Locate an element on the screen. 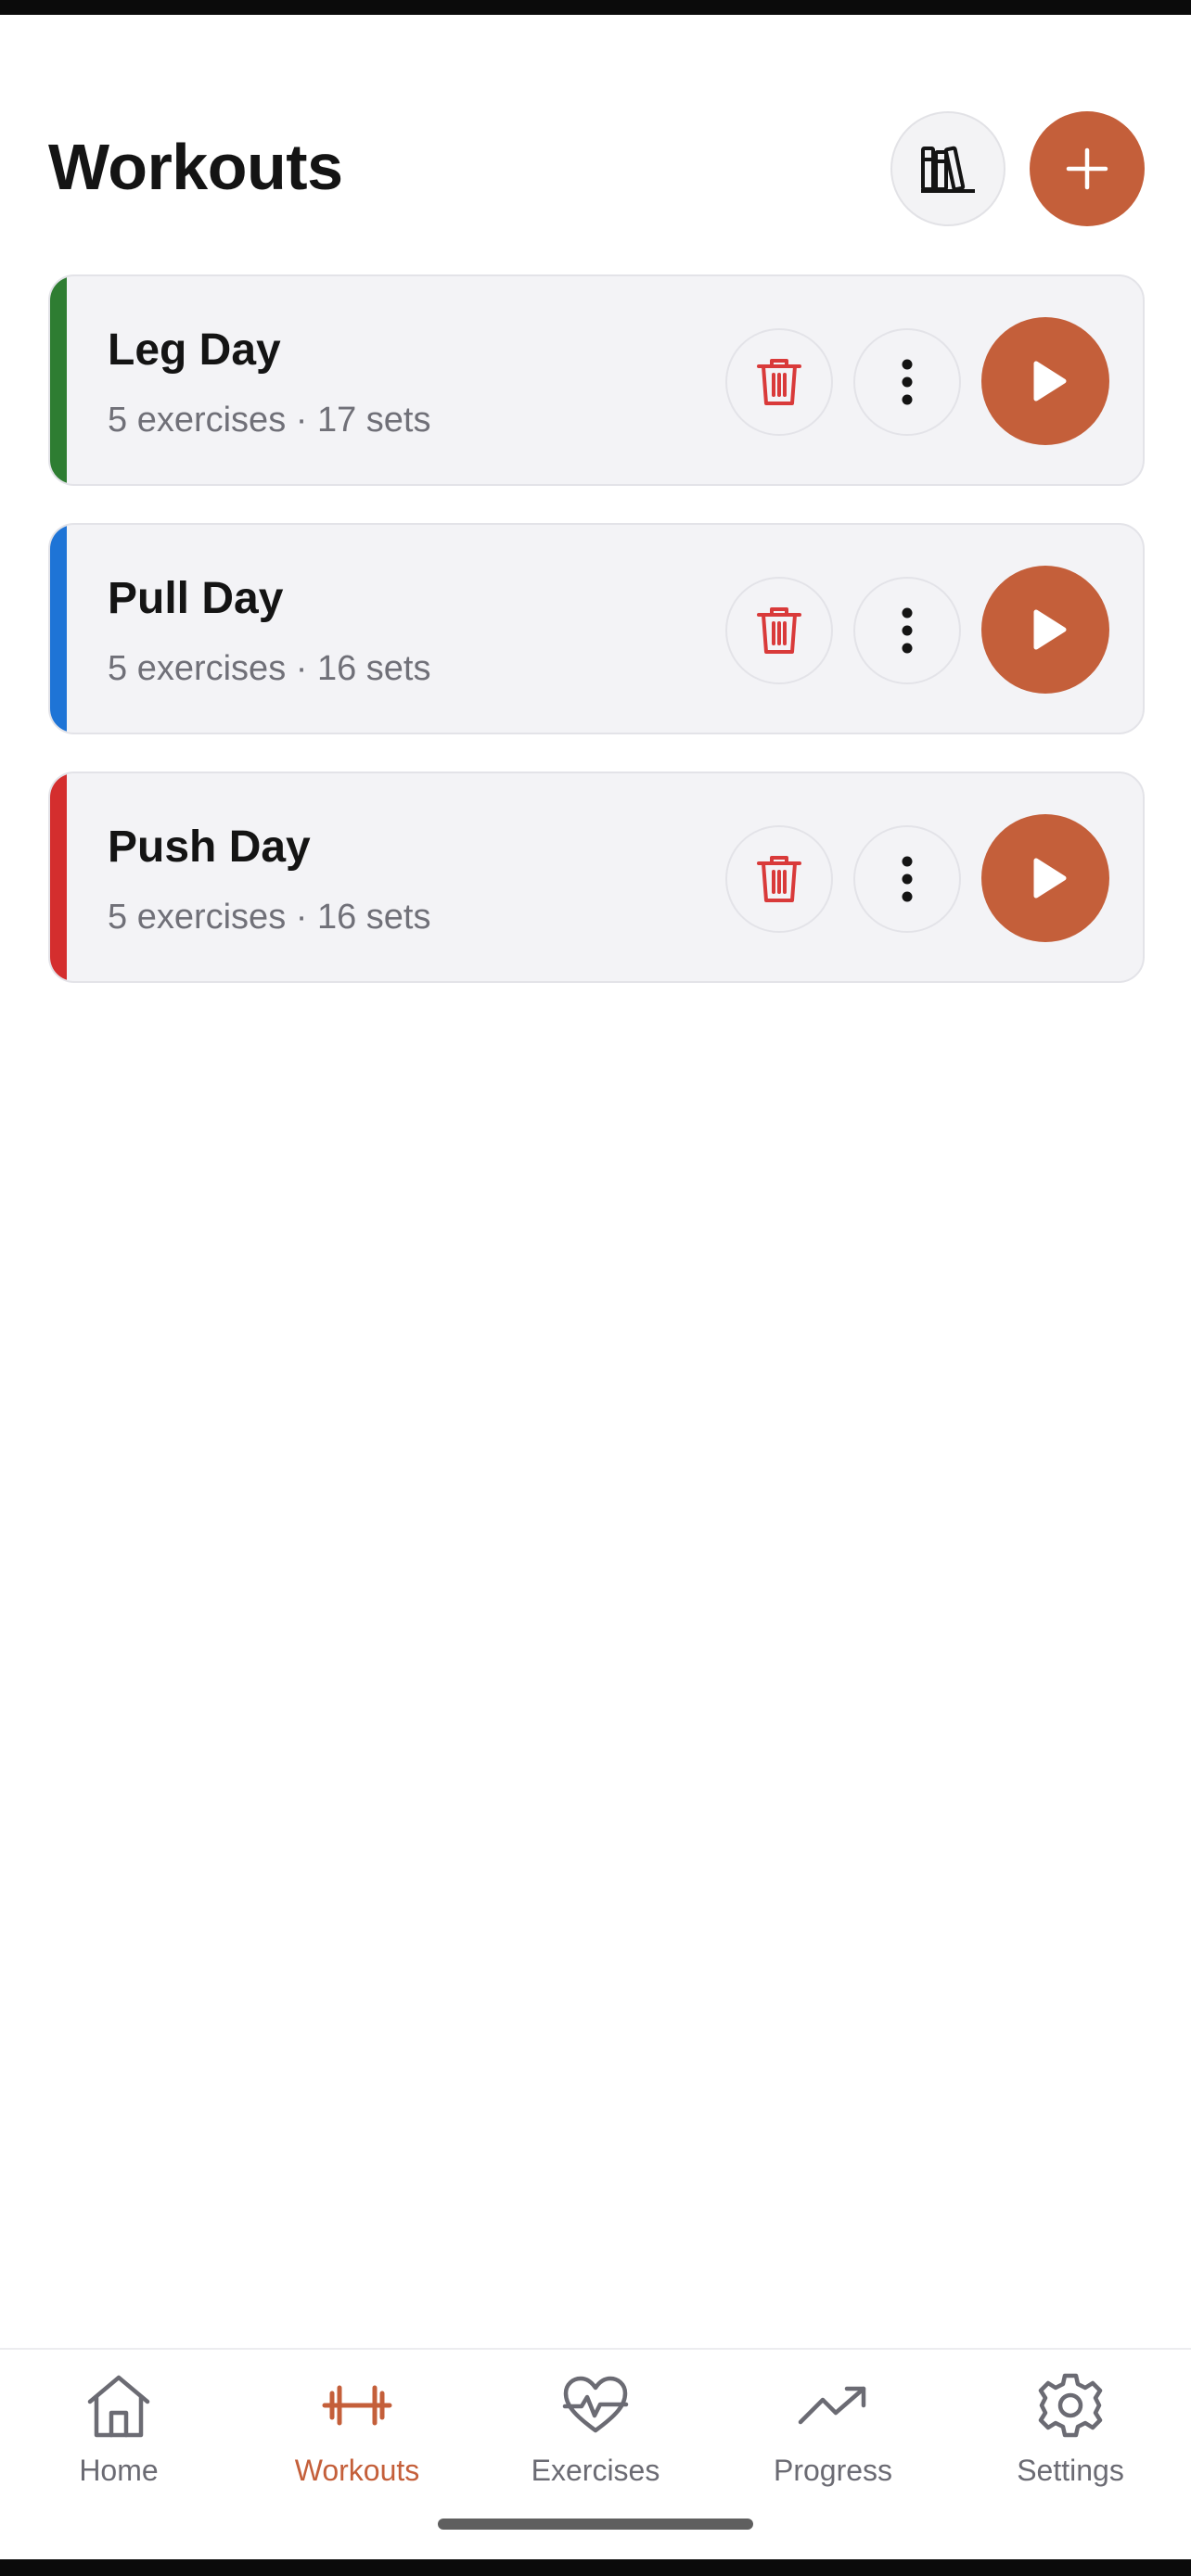 Image resolution: width=1191 pixels, height=2576 pixels. plus-icon is located at coordinates (1087, 168).